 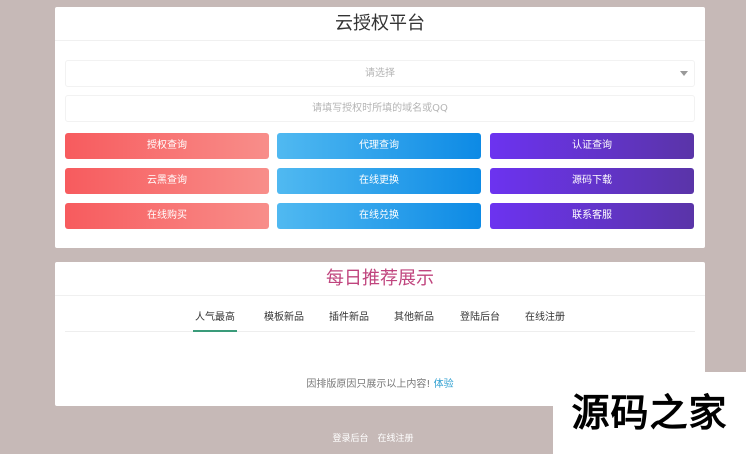 What do you see at coordinates (592, 146) in the screenshot?
I see `cert-query-button: 认证查询` at bounding box center [592, 146].